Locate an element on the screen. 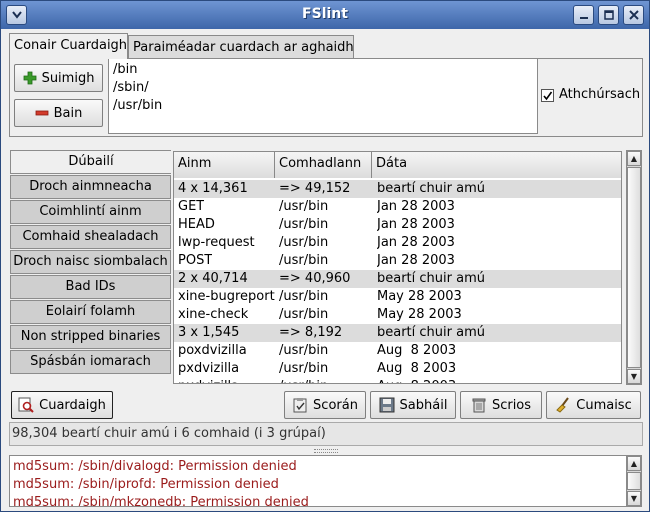  remove-path-button: Bain is located at coordinates (58, 113).